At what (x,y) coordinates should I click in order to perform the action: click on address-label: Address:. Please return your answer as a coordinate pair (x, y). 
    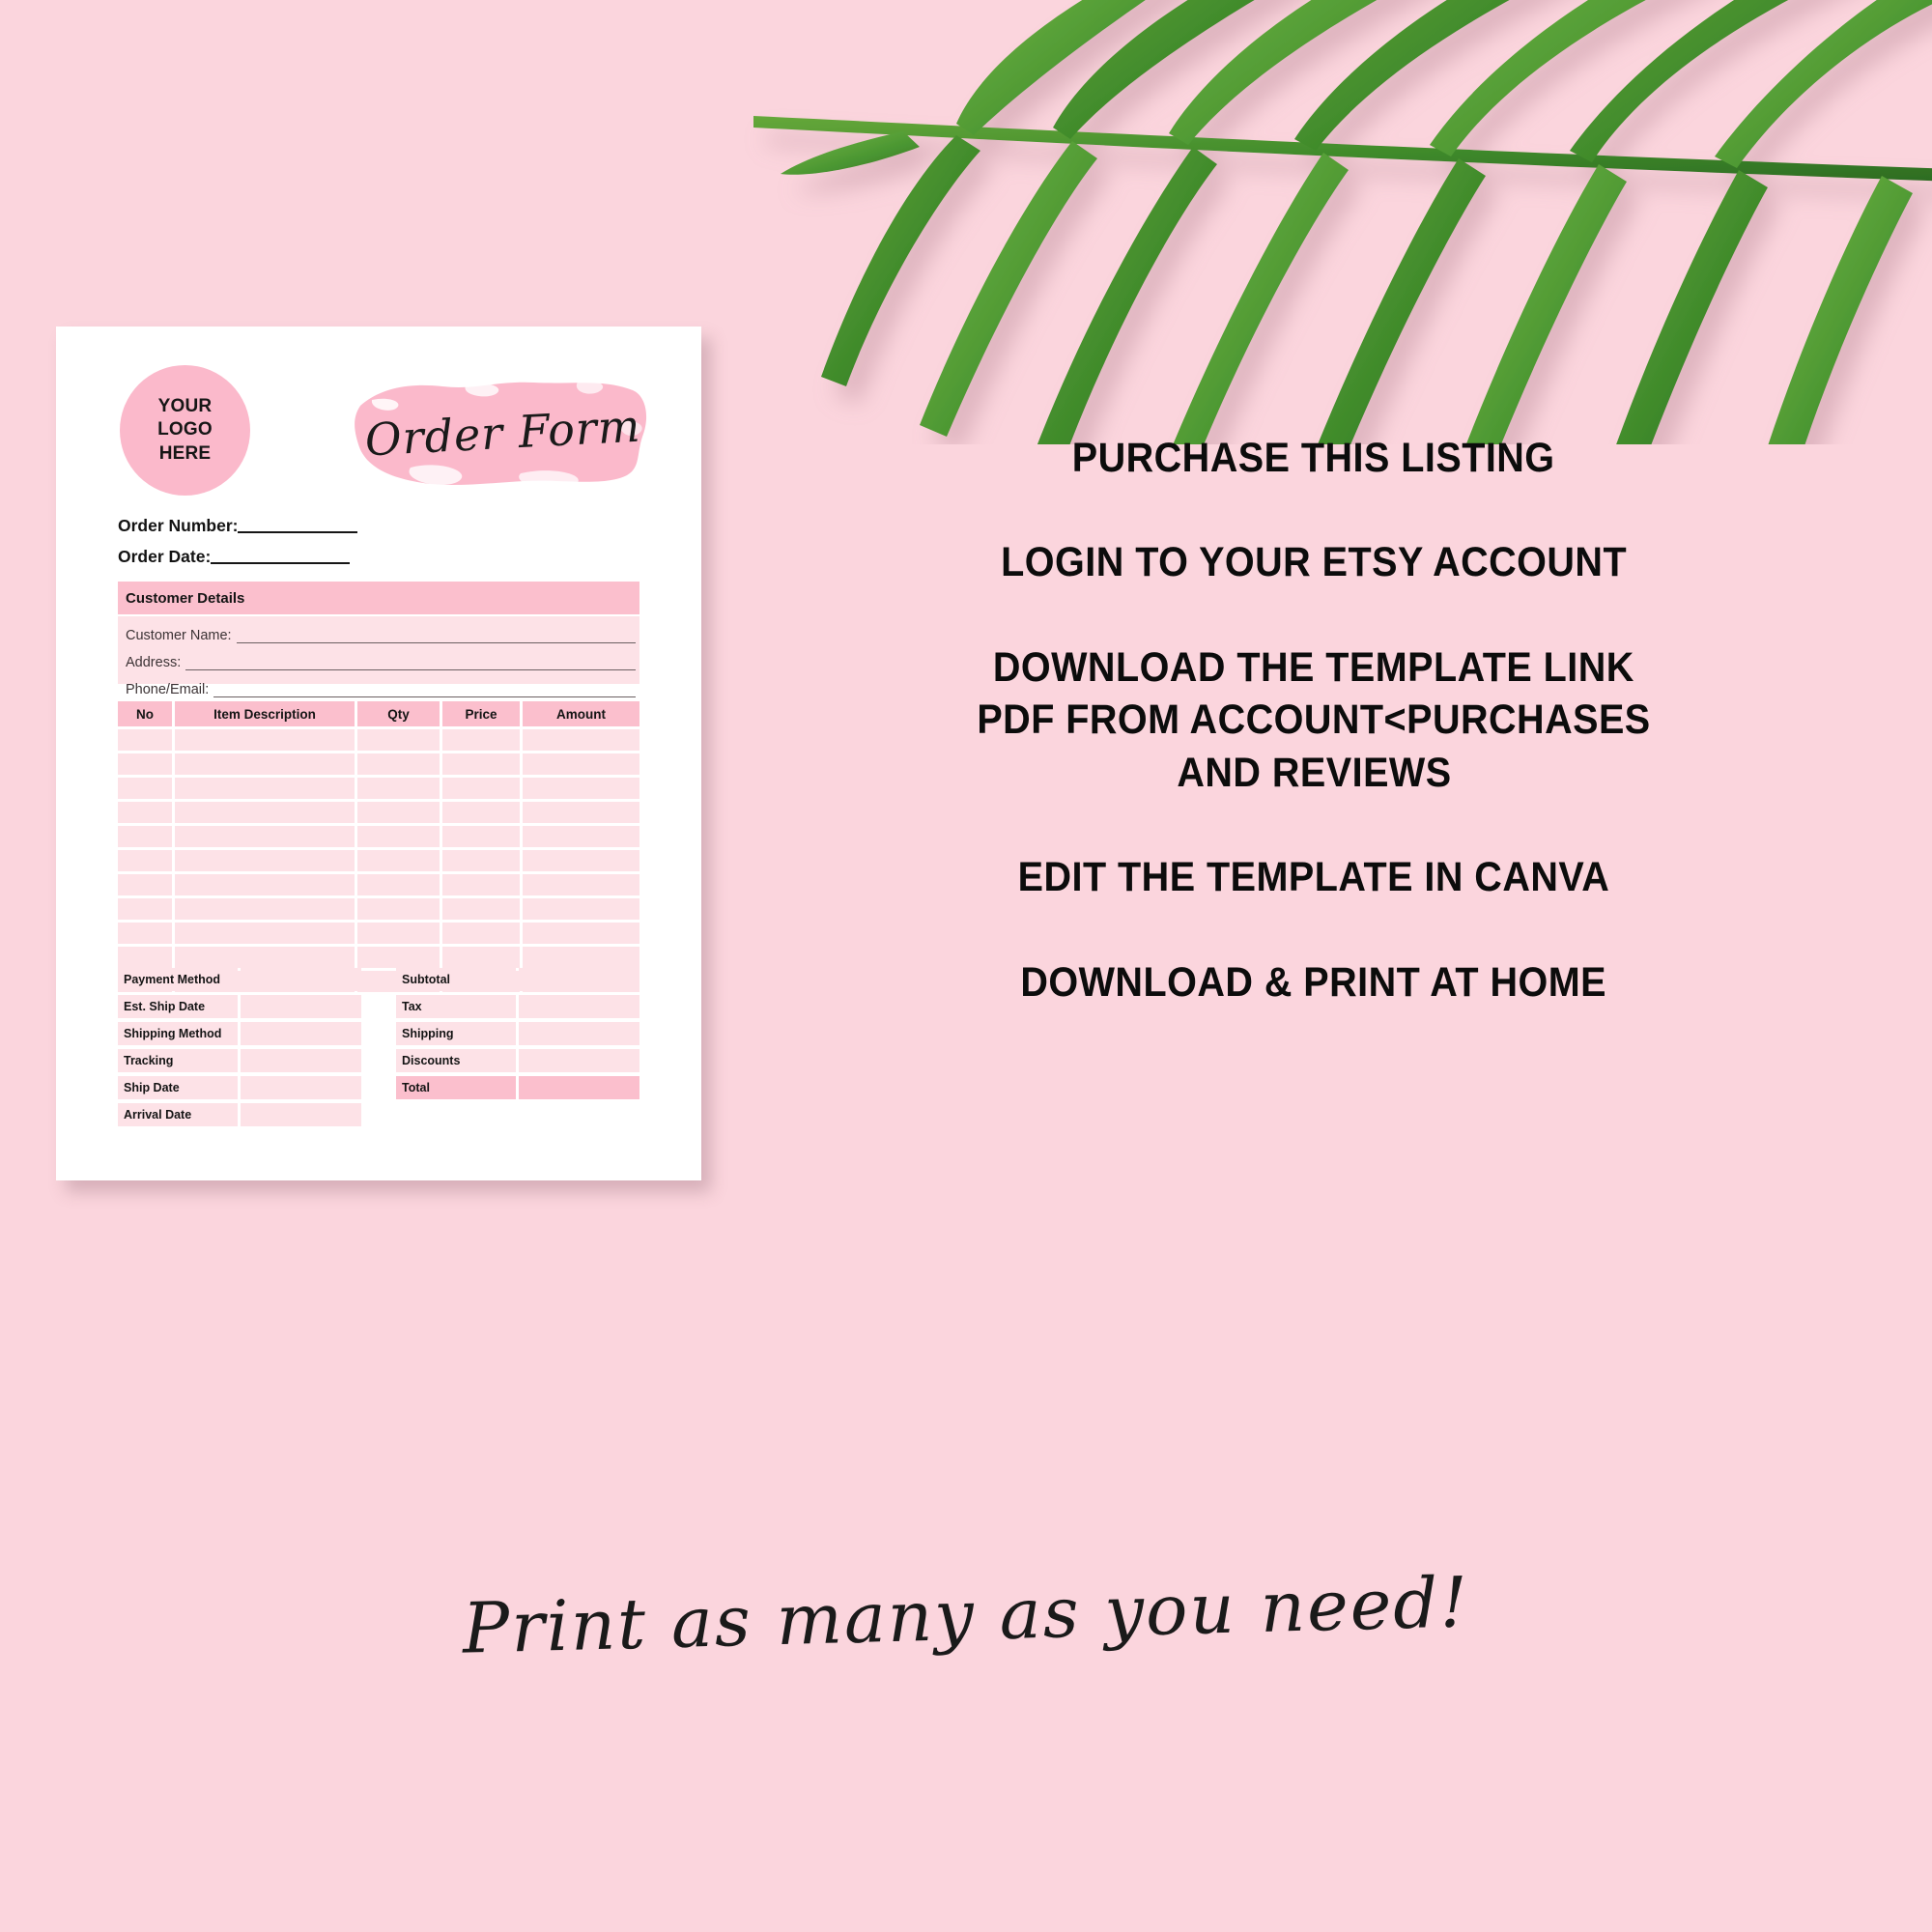
    Looking at the image, I should click on (154, 662).